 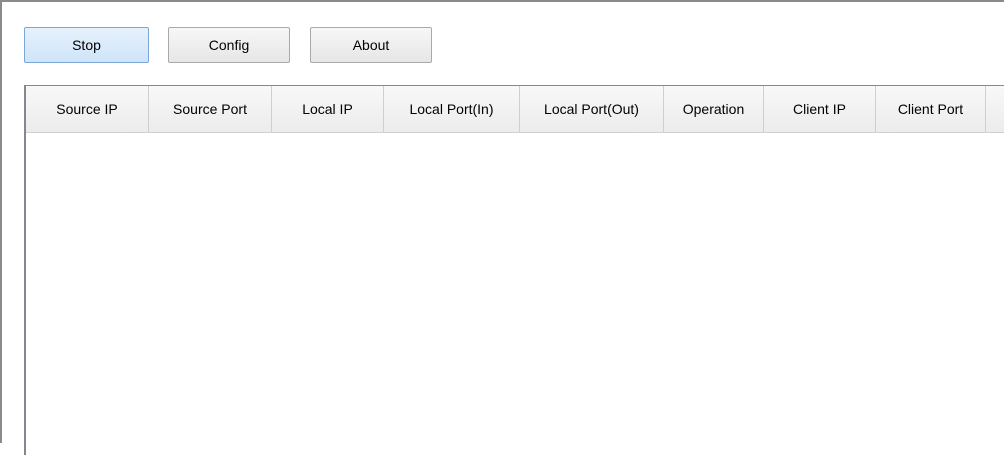 I want to click on column-header-client-ip: Client IP, so click(x=820, y=109).